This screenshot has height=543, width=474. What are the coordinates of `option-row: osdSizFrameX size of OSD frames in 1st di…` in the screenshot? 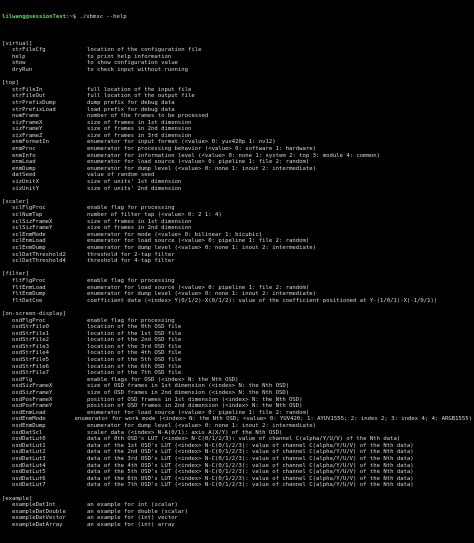 It's located at (237, 386).